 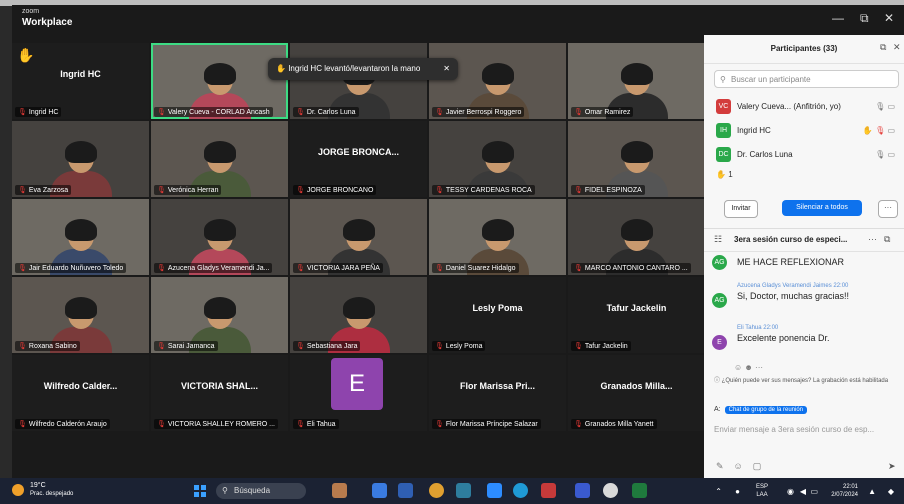 What do you see at coordinates (80, 159) in the screenshot?
I see `participant-tile: 🎙 Eva Zarzosa` at bounding box center [80, 159].